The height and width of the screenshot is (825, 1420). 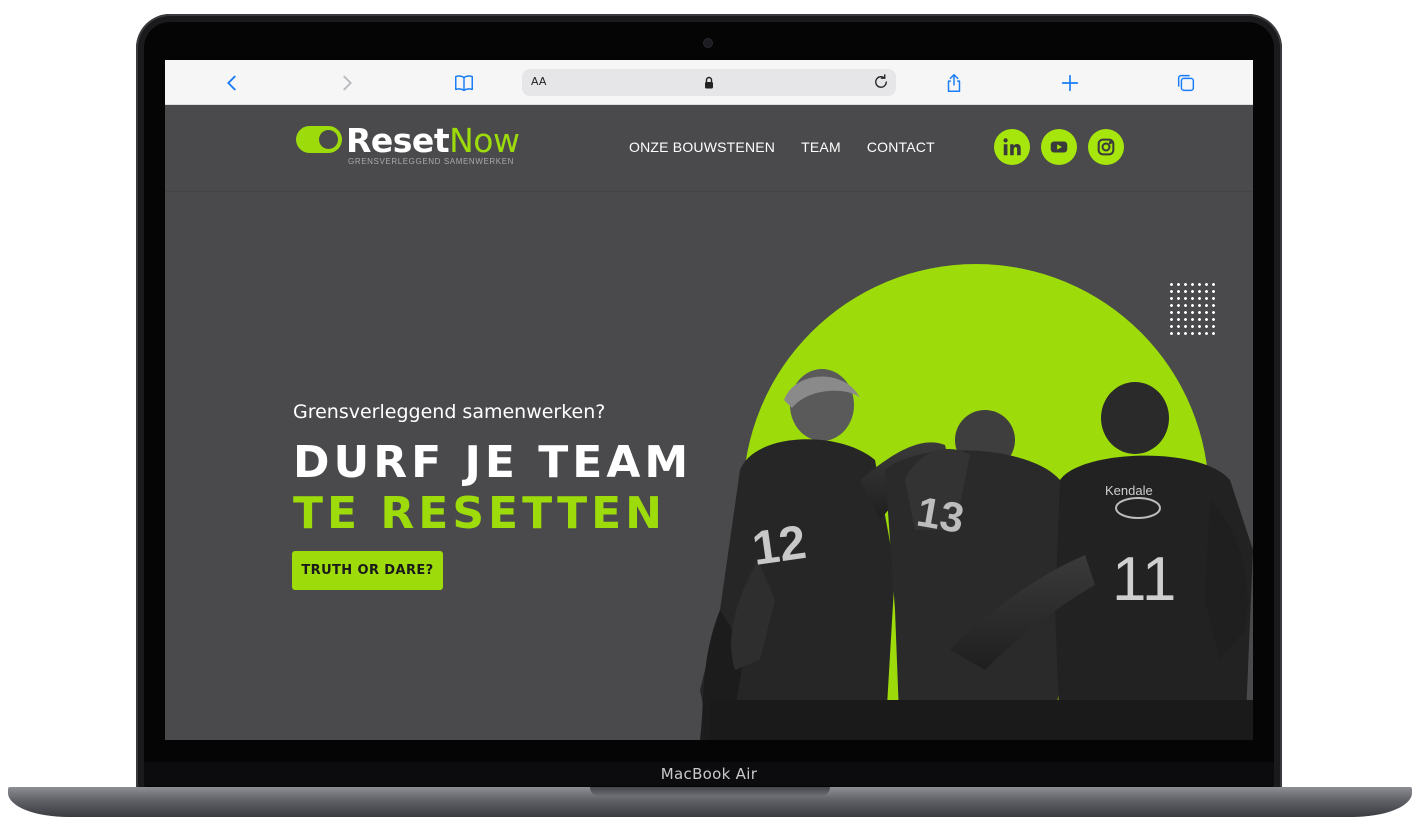 What do you see at coordinates (232, 83) in the screenshot?
I see `chevron-left-icon` at bounding box center [232, 83].